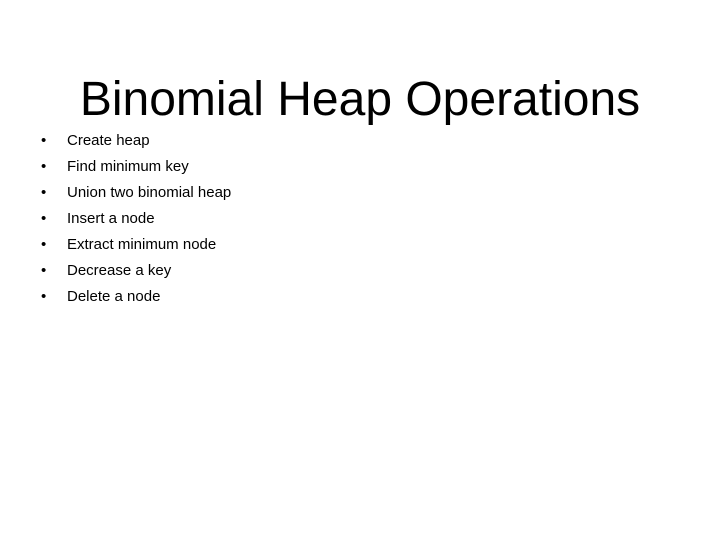 The height and width of the screenshot is (540, 720). I want to click on list-item-label: Find minimum key, so click(128, 166).